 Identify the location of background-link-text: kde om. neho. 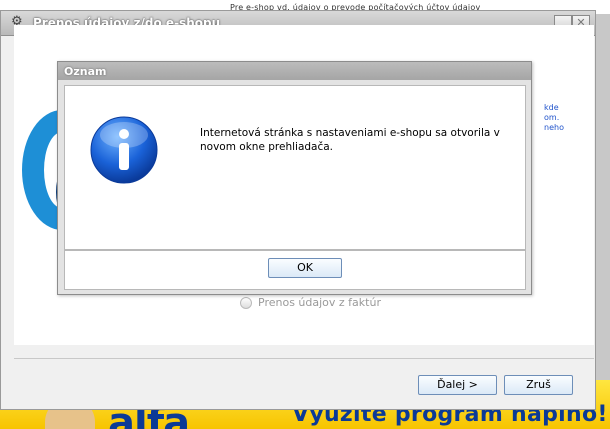
(554, 117).